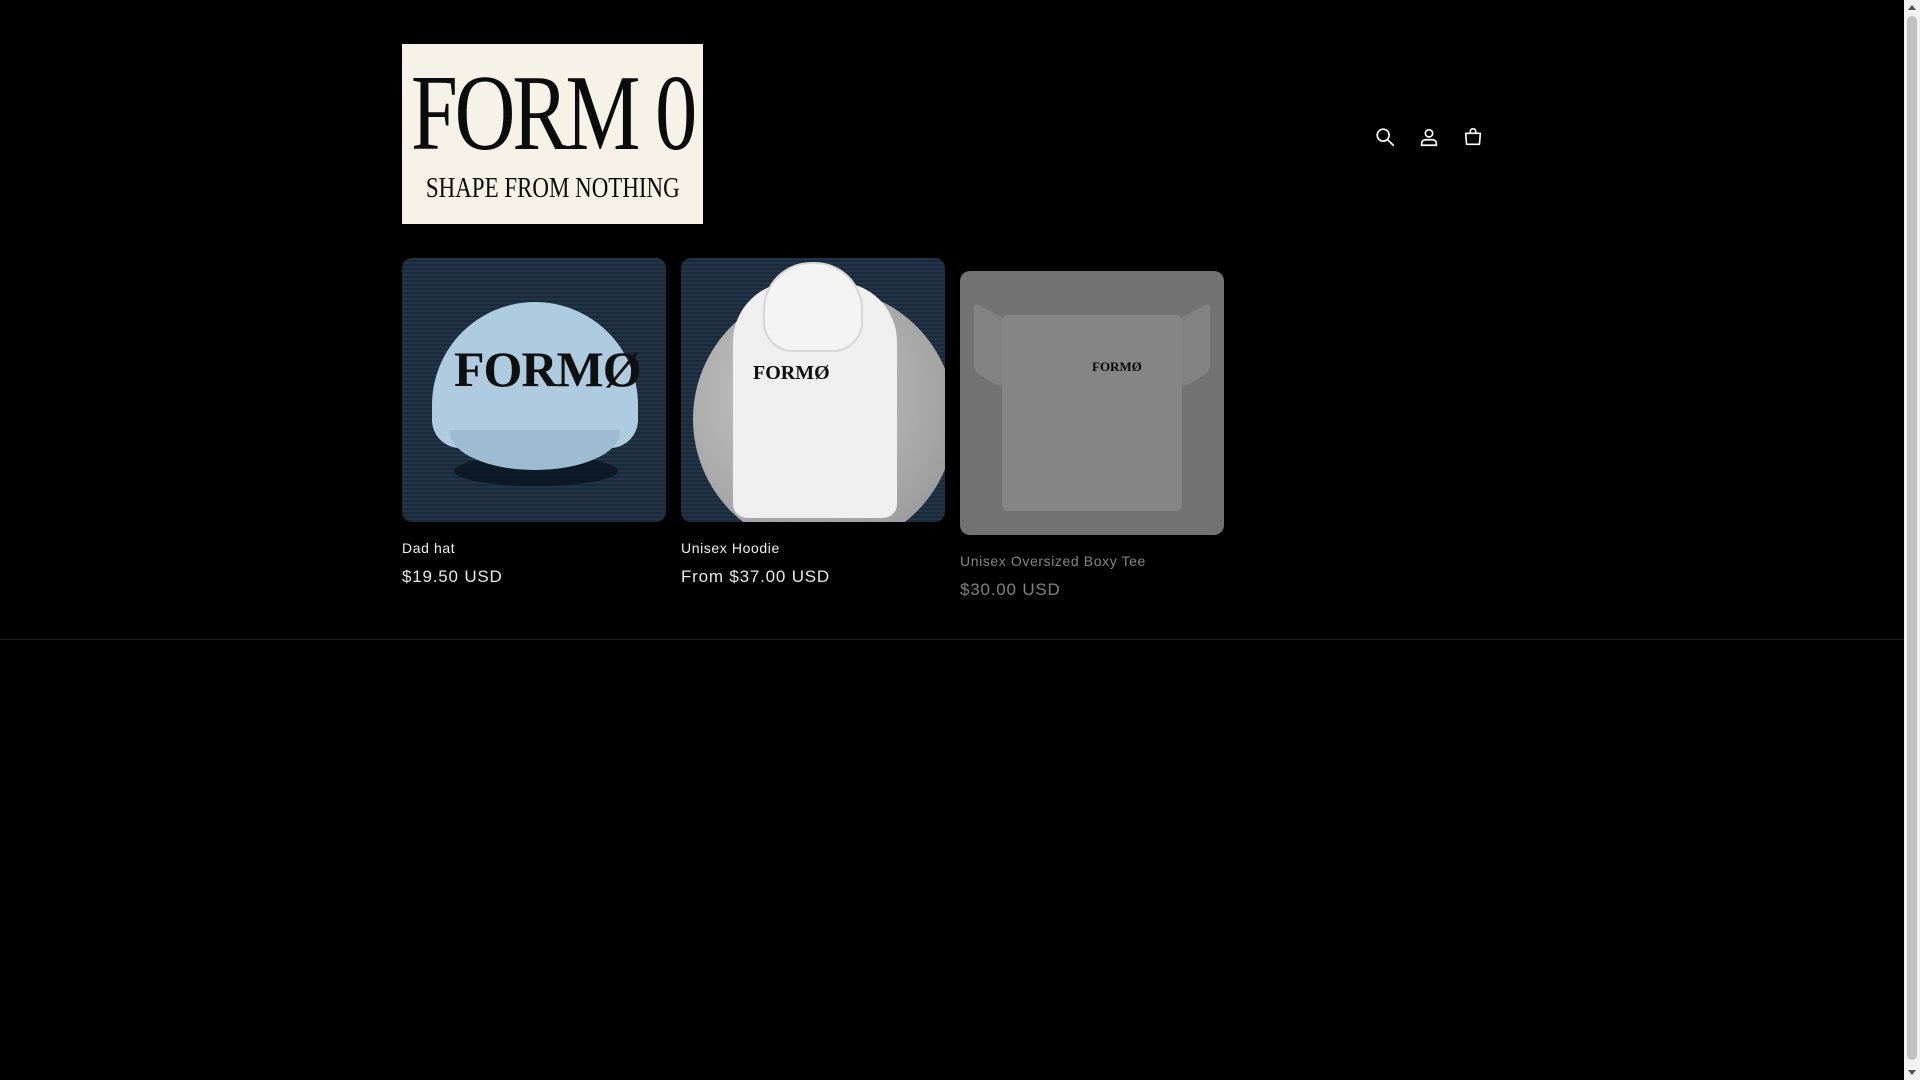  What do you see at coordinates (548, 369) in the screenshot?
I see `hat-print: FORMØ` at bounding box center [548, 369].